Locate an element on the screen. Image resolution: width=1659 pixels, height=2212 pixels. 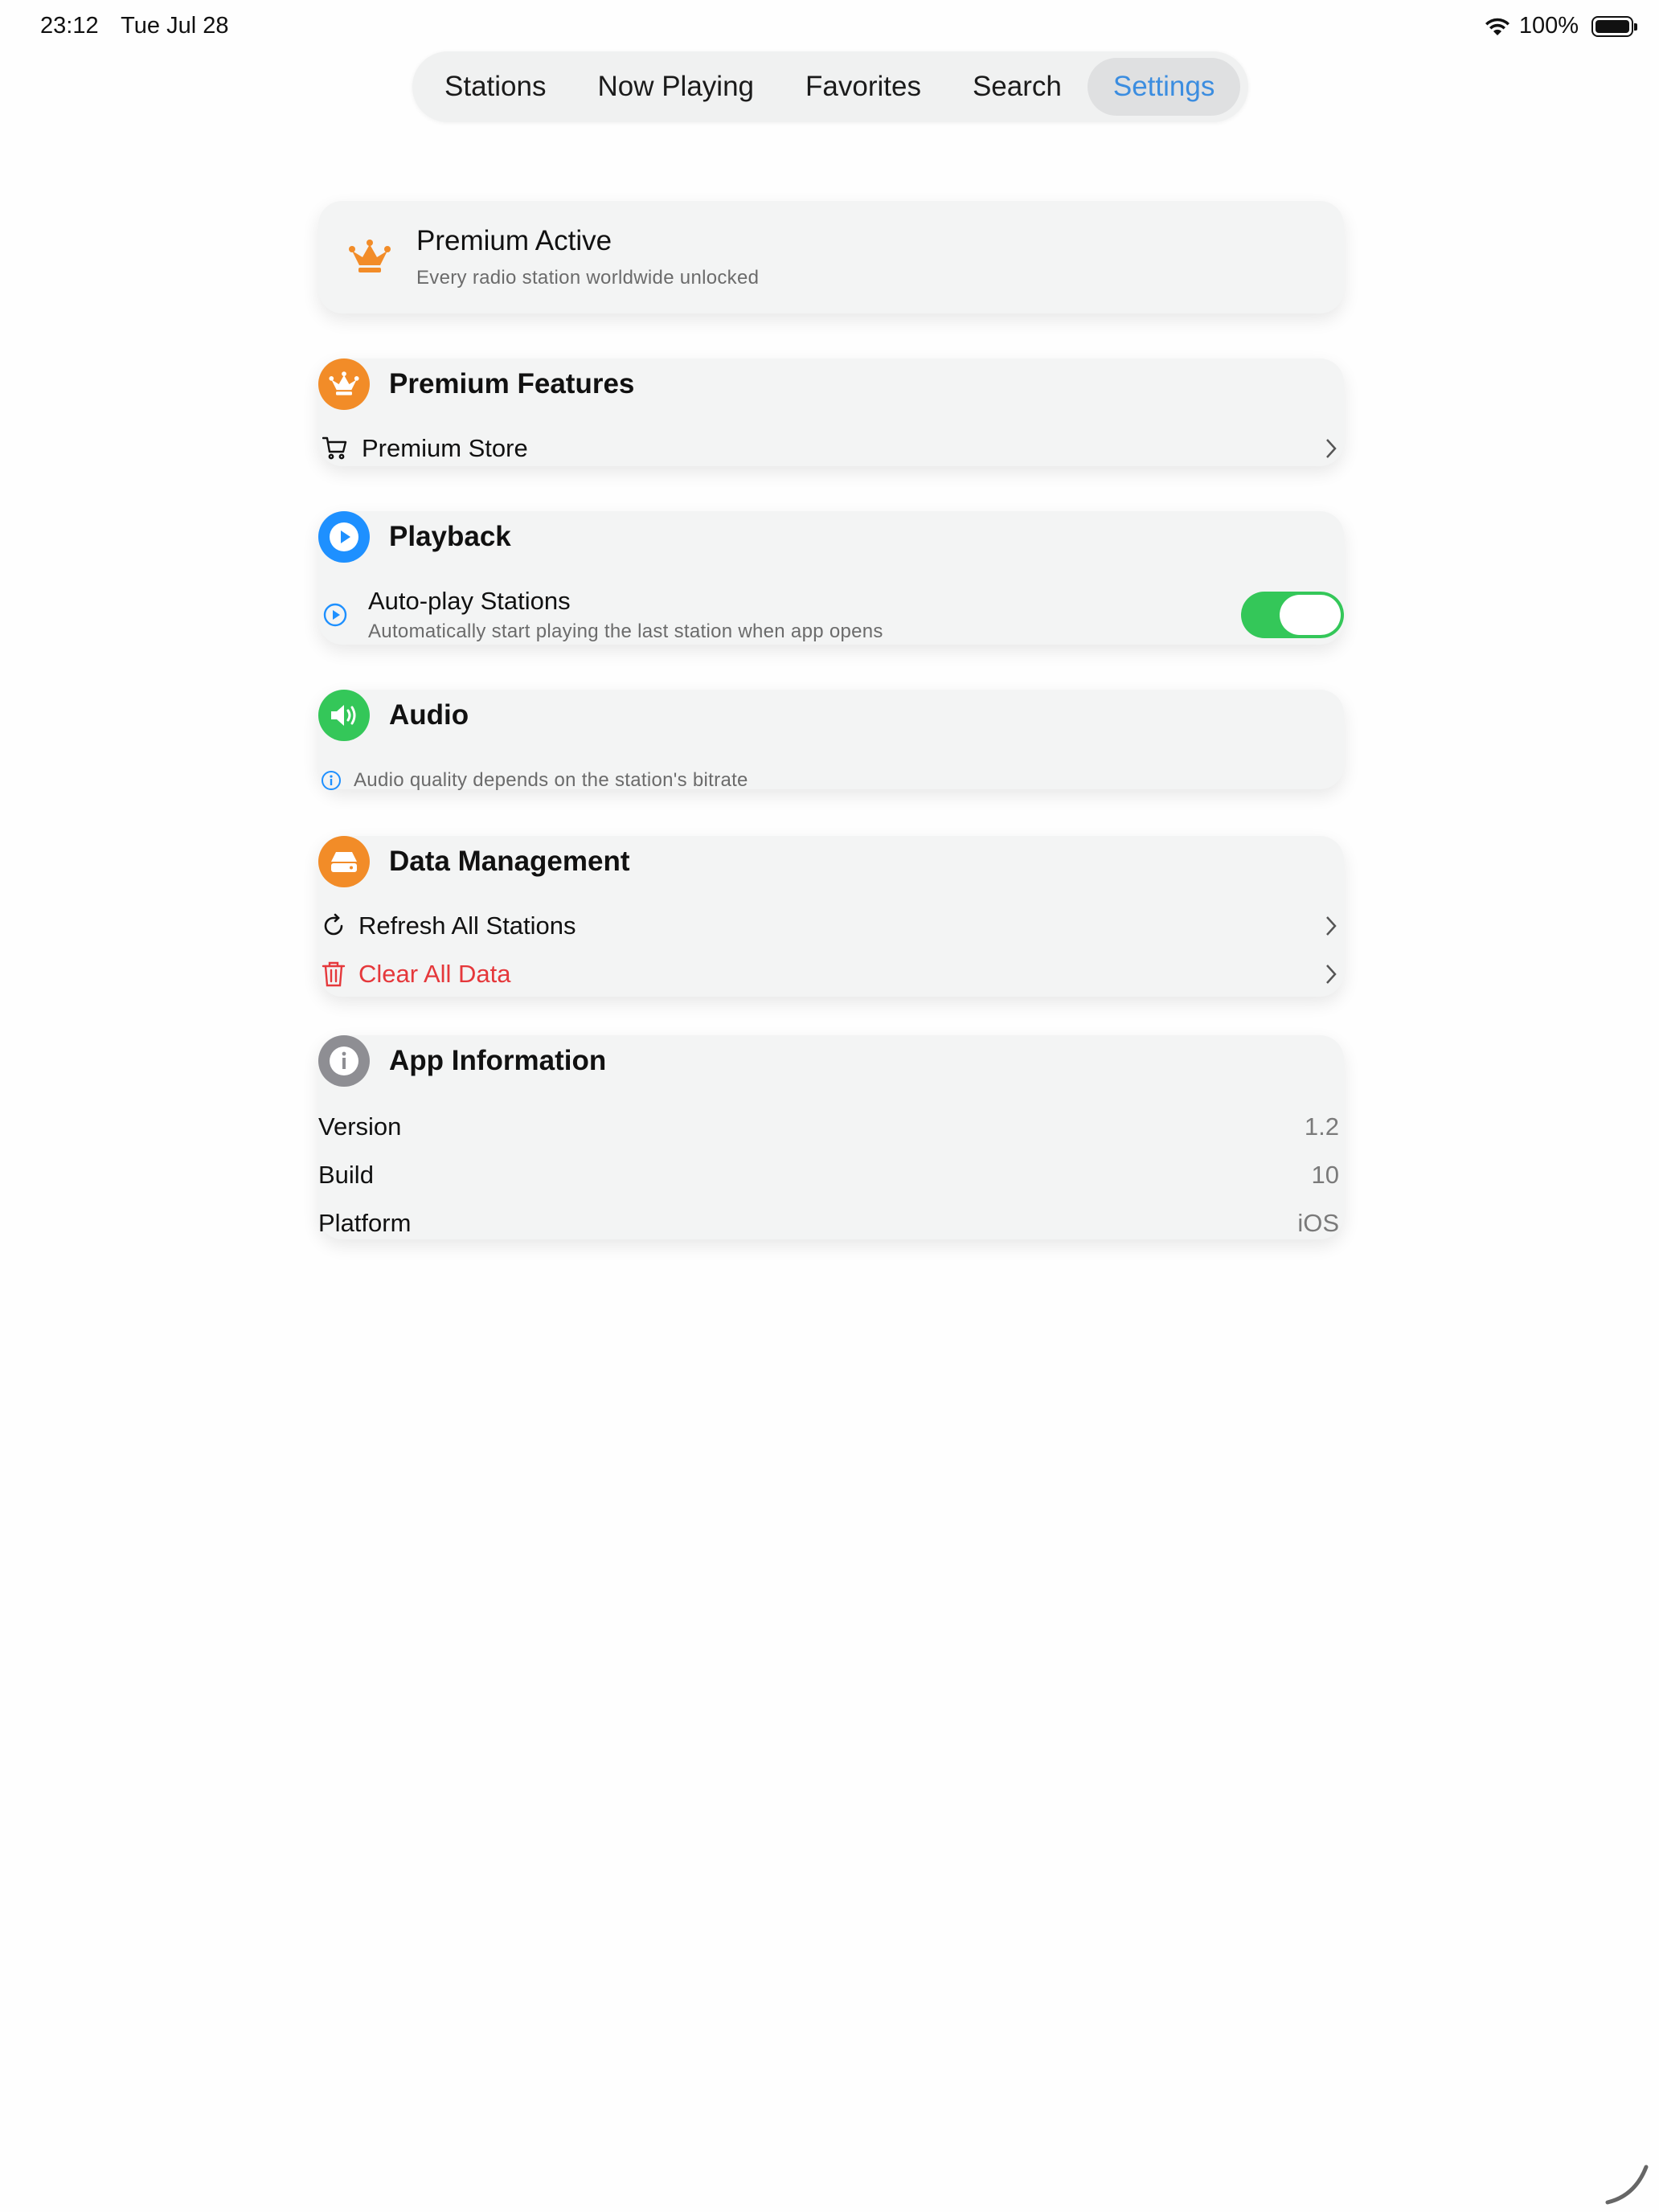
tab-search: Search is located at coordinates (1017, 87).